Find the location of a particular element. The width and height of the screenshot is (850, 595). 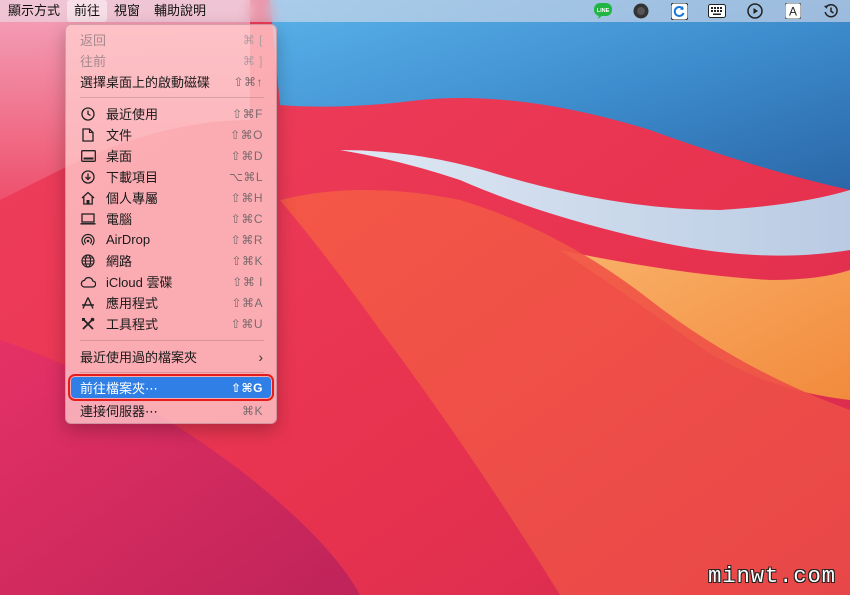

airdrop-icon is located at coordinates (88, 240).